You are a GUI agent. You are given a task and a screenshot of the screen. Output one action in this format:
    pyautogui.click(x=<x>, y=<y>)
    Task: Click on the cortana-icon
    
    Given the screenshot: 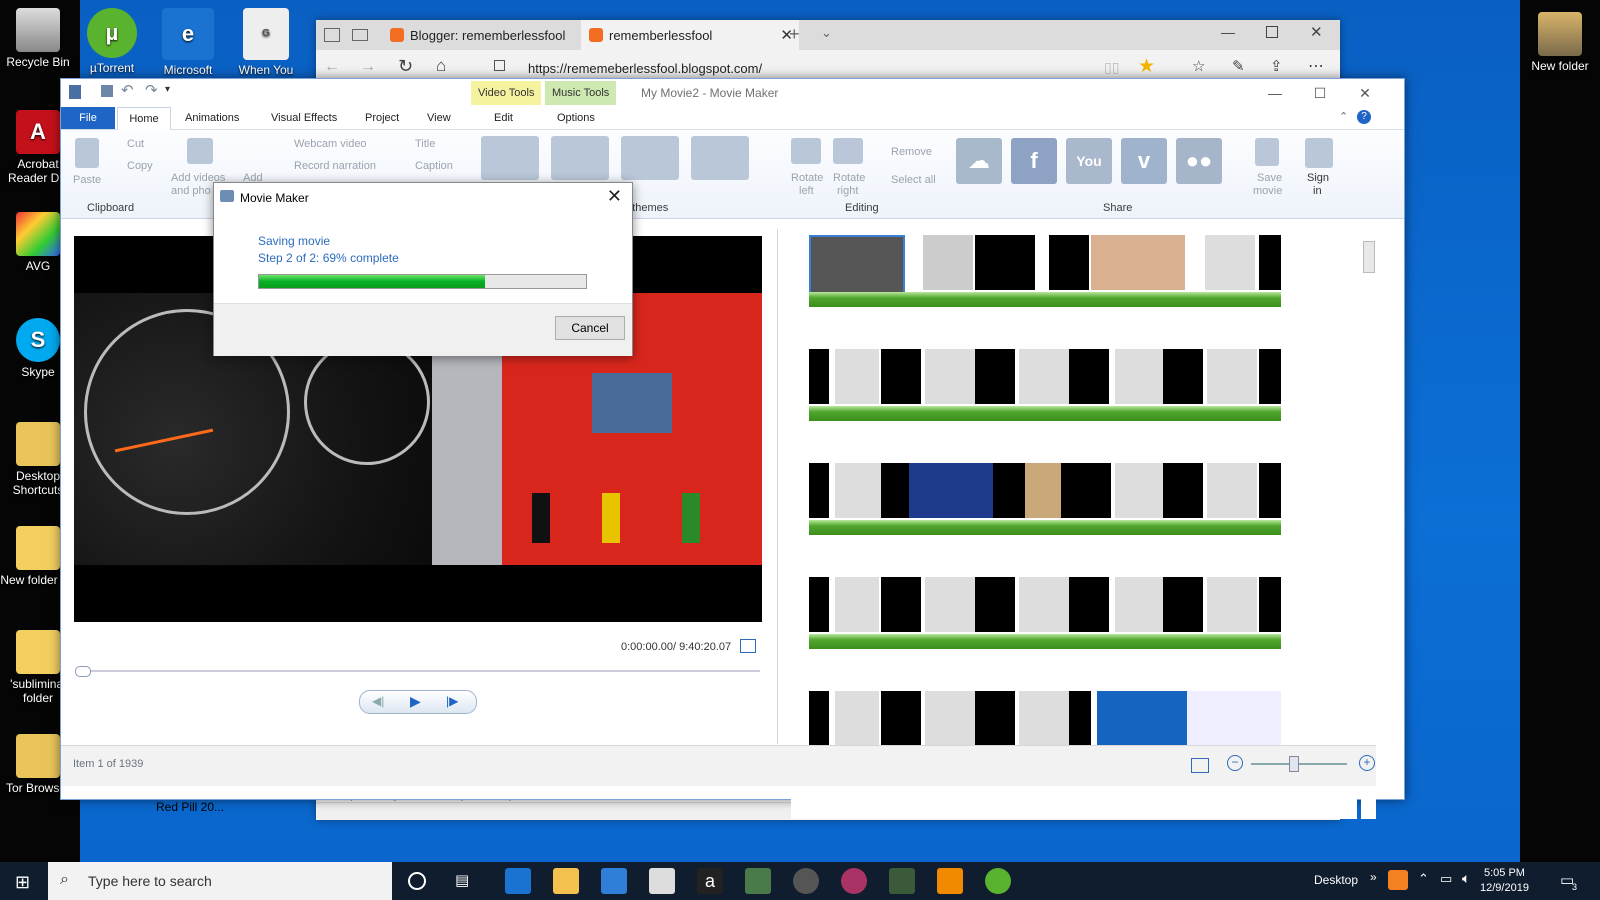 What is the action you would take?
    pyautogui.click(x=417, y=881)
    